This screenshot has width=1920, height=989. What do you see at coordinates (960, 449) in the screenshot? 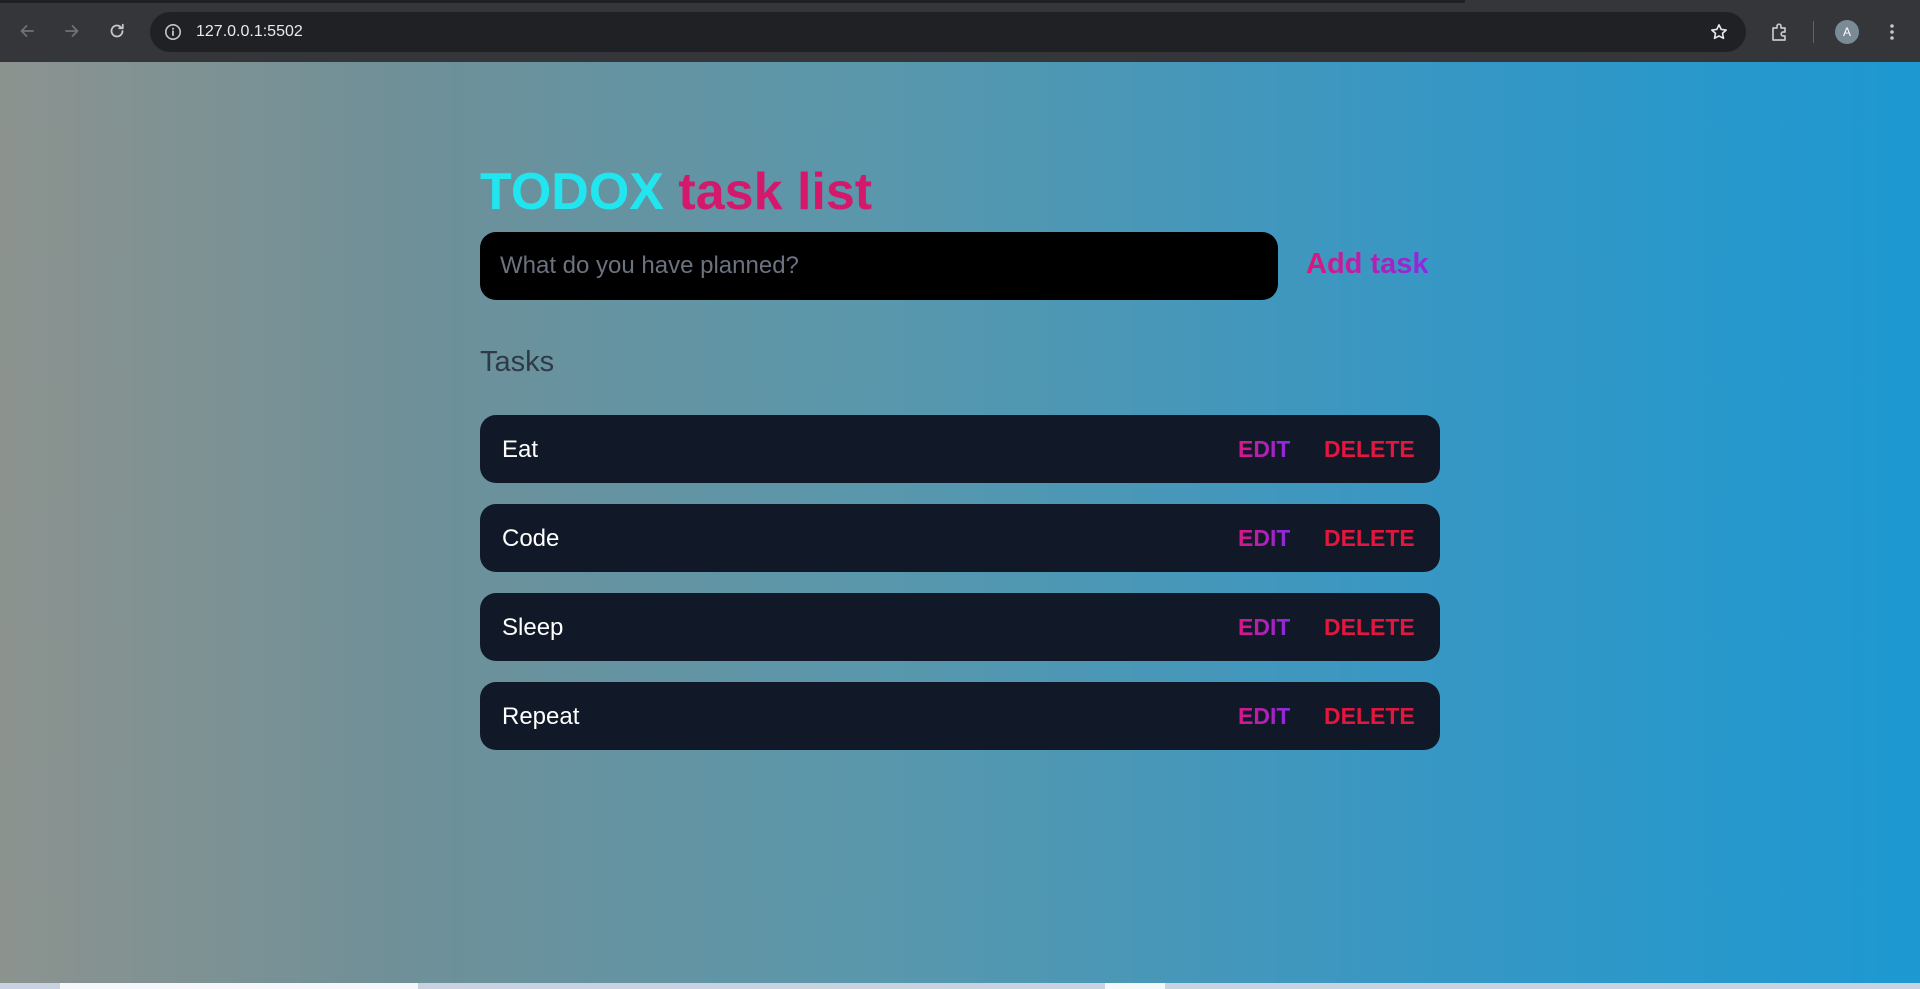
I see `task-item: Eat EDIT DELETE` at bounding box center [960, 449].